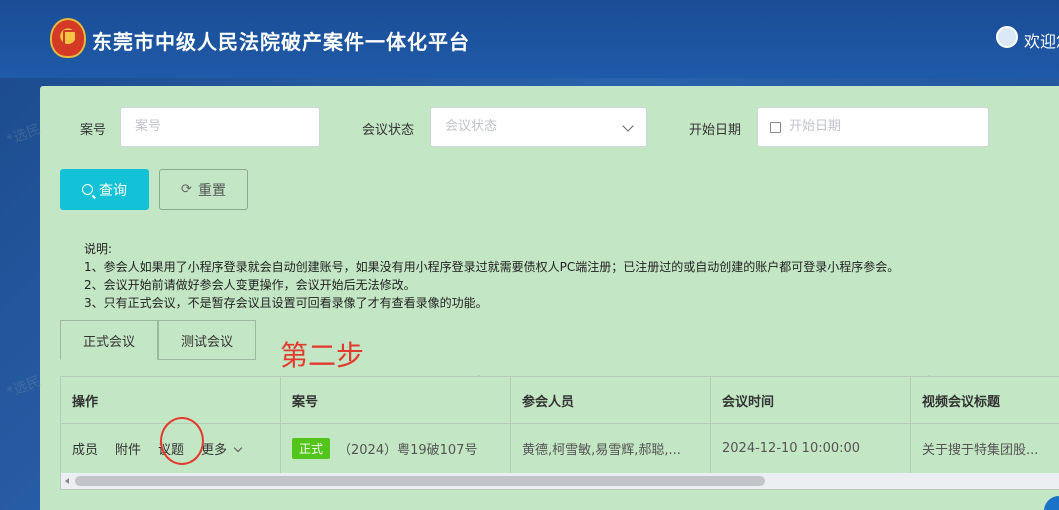  What do you see at coordinates (1007, 37) in the screenshot?
I see `user-avatar-icon` at bounding box center [1007, 37].